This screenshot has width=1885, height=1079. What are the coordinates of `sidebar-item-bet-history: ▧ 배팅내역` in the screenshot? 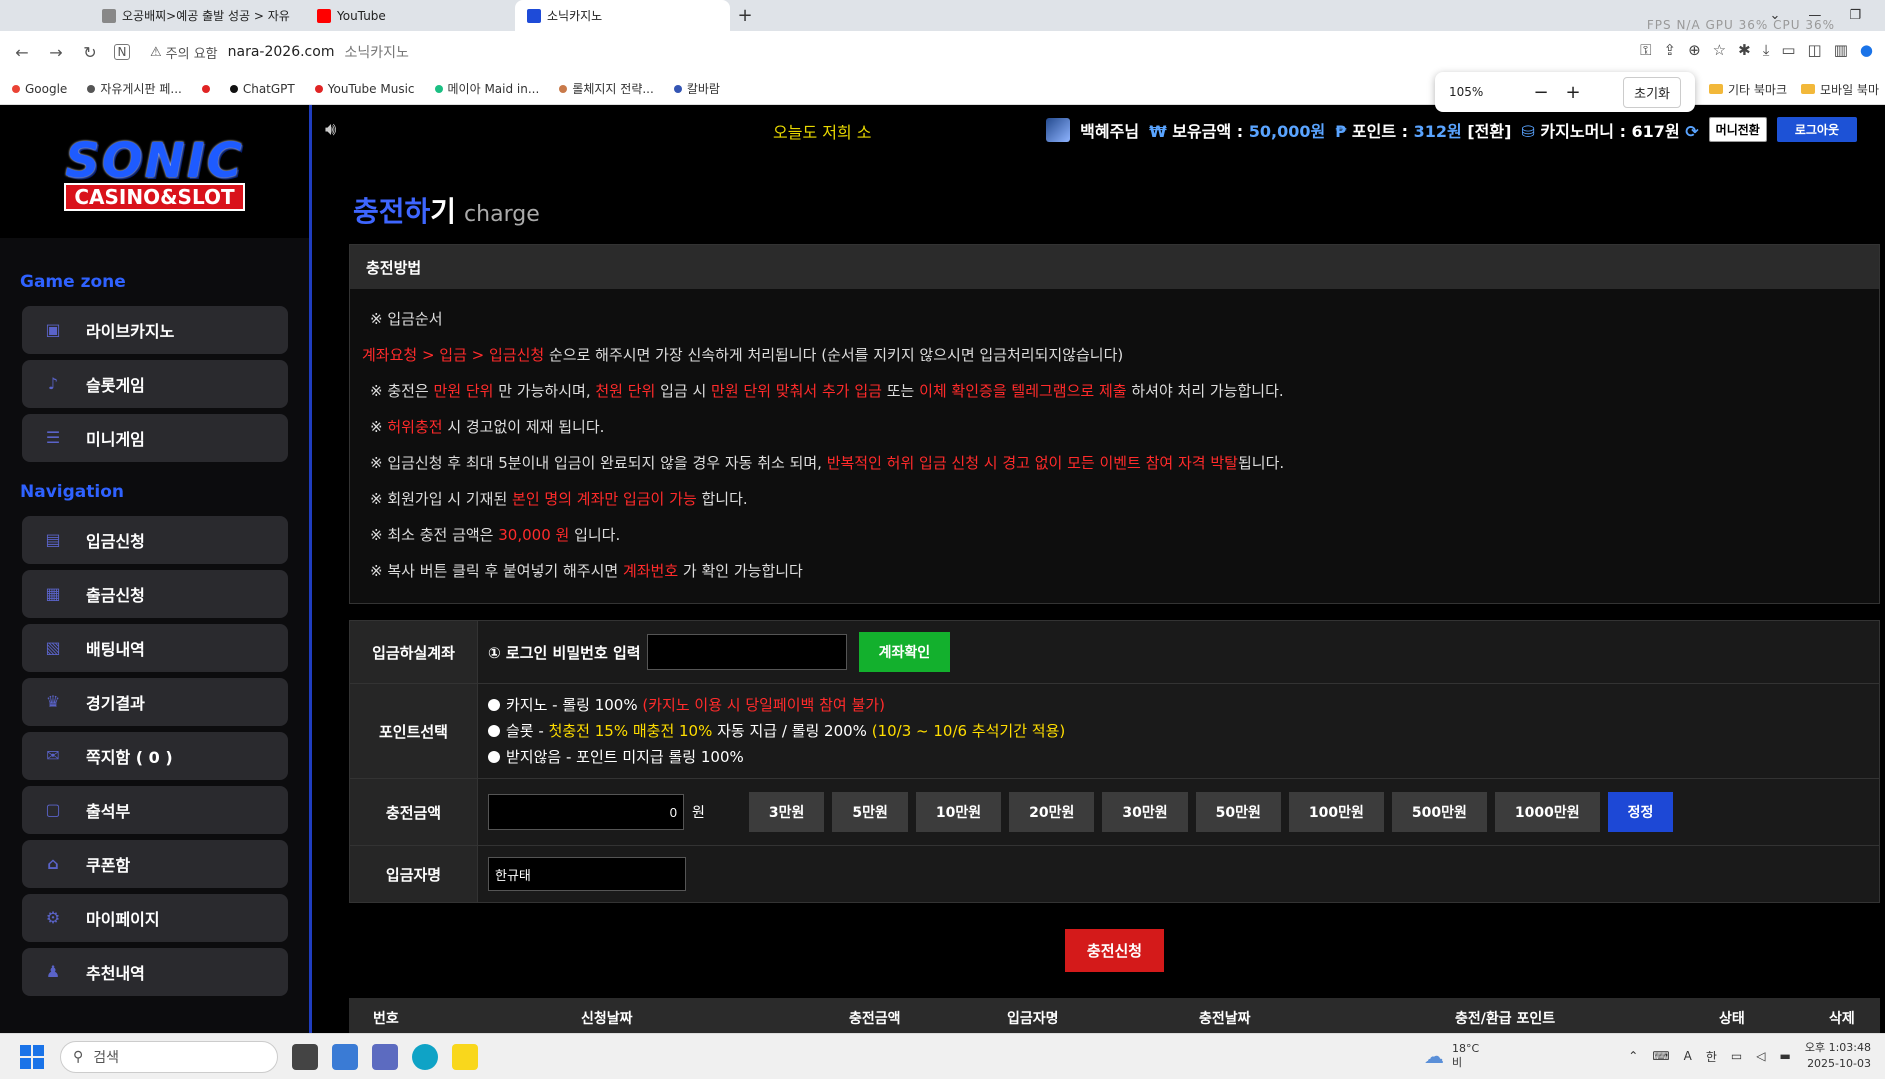 It's located at (155, 648).